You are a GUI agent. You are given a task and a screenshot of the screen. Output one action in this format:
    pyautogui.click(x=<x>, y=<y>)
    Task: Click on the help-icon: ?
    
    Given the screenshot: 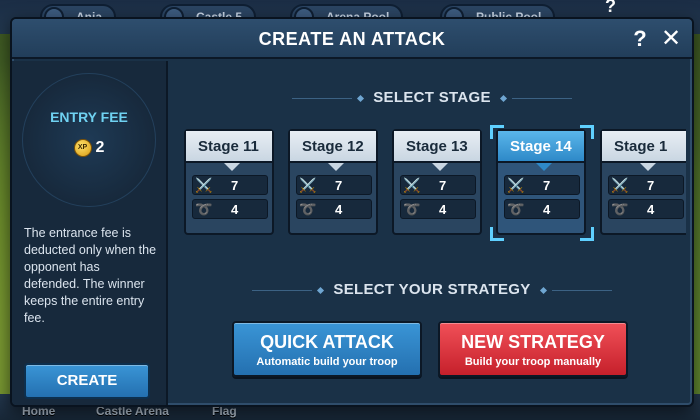 What is the action you would take?
    pyautogui.click(x=640, y=39)
    